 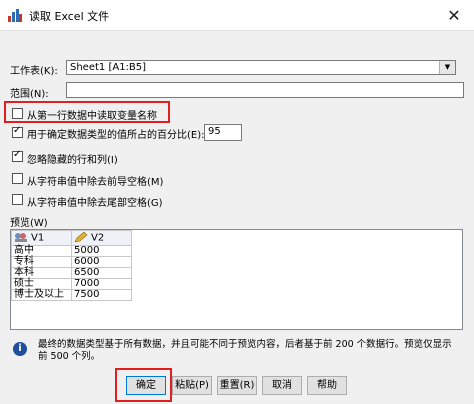 I want to click on table-cell: 6000, so click(x=101, y=262).